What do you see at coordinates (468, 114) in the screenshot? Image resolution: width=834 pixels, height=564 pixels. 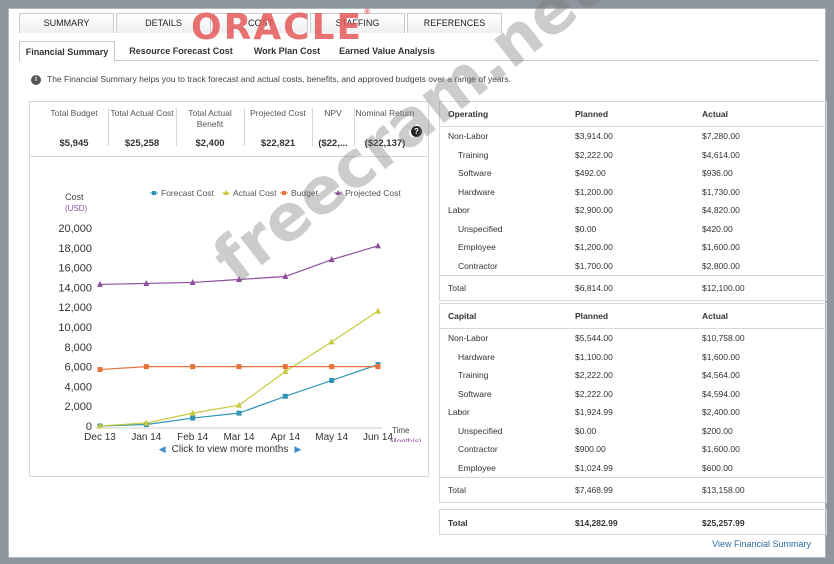 I see `header-category: Operating` at bounding box center [468, 114].